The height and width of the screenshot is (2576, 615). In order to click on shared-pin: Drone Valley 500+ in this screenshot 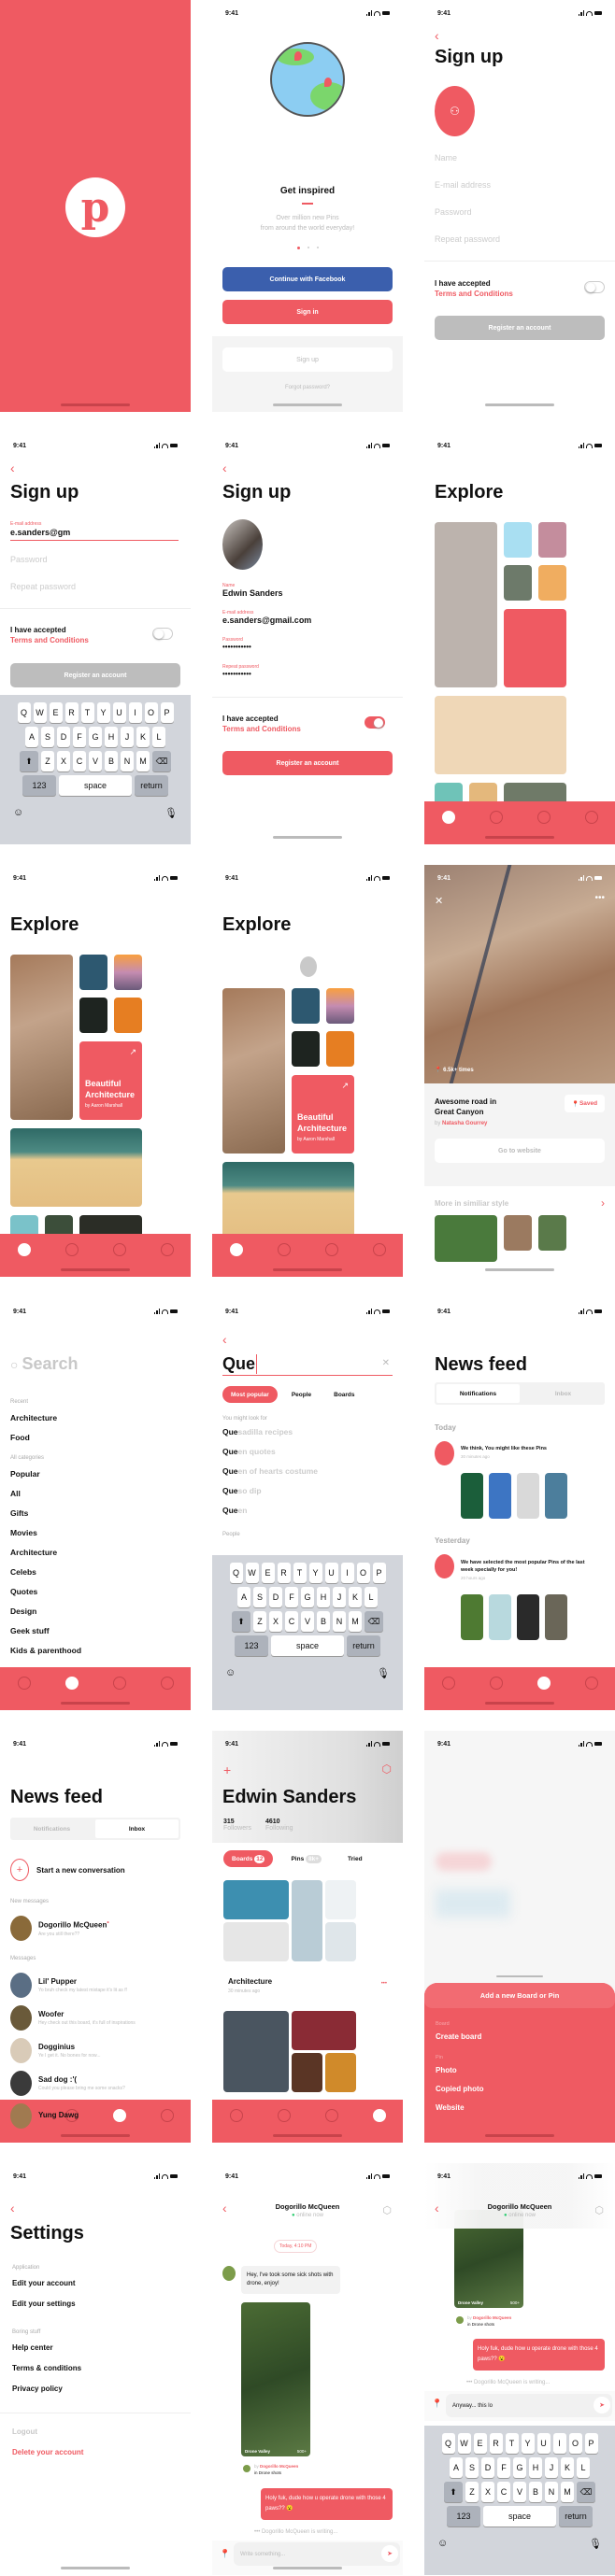, I will do `click(275, 2379)`.